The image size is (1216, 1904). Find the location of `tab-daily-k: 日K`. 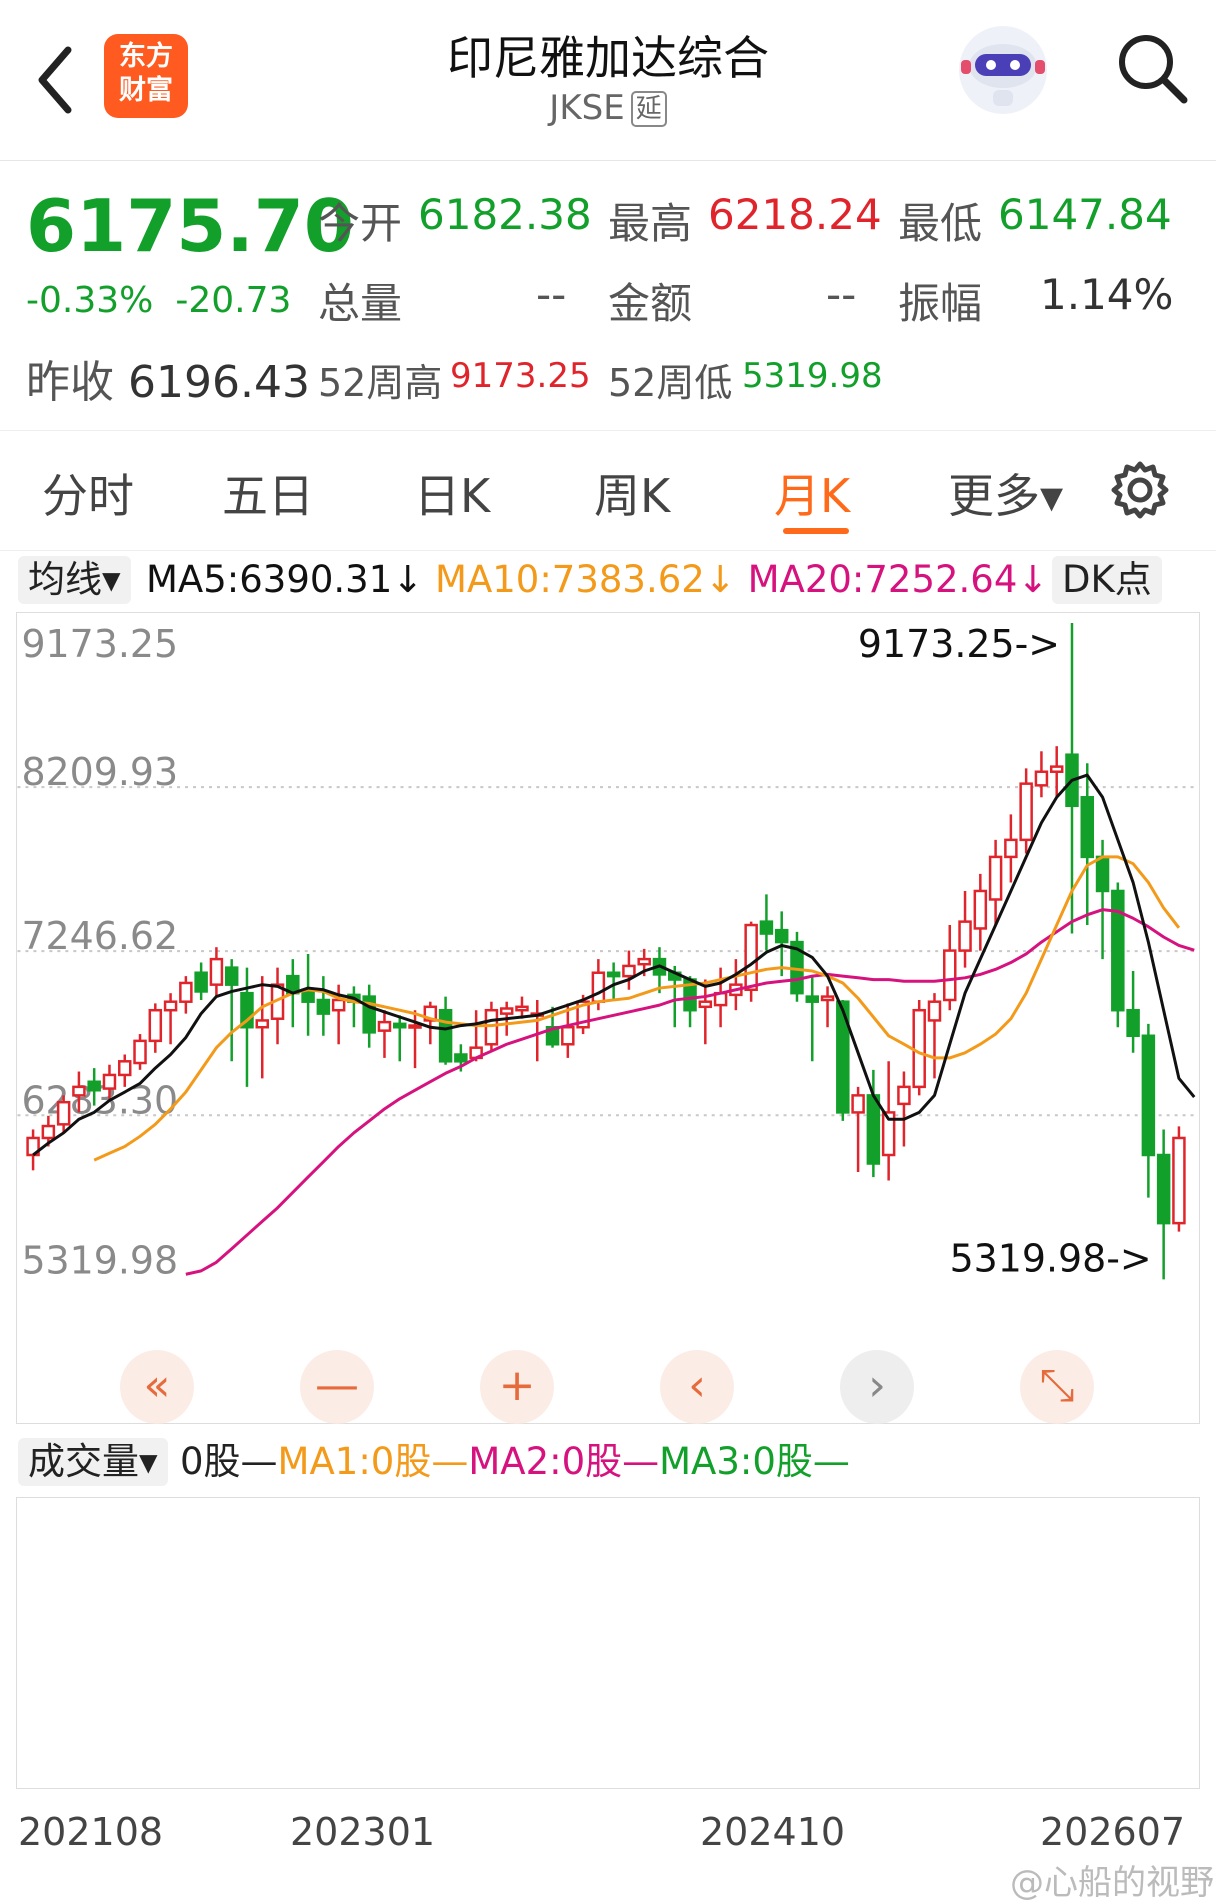

tab-daily-k: 日K is located at coordinates (452, 493).